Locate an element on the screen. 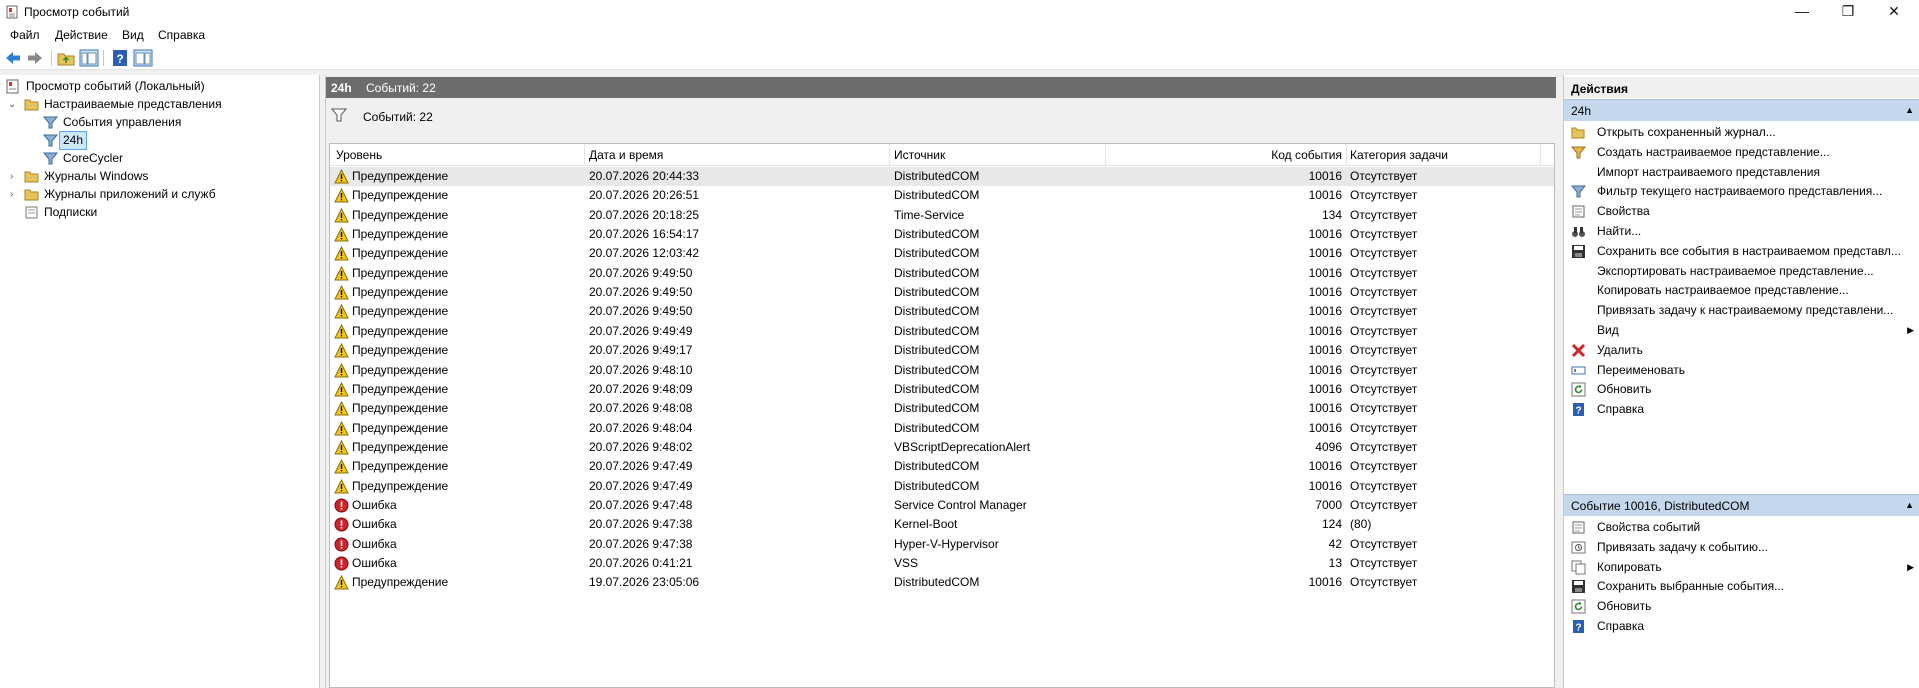  cell-source: DistributedCOM is located at coordinates (937, 176).